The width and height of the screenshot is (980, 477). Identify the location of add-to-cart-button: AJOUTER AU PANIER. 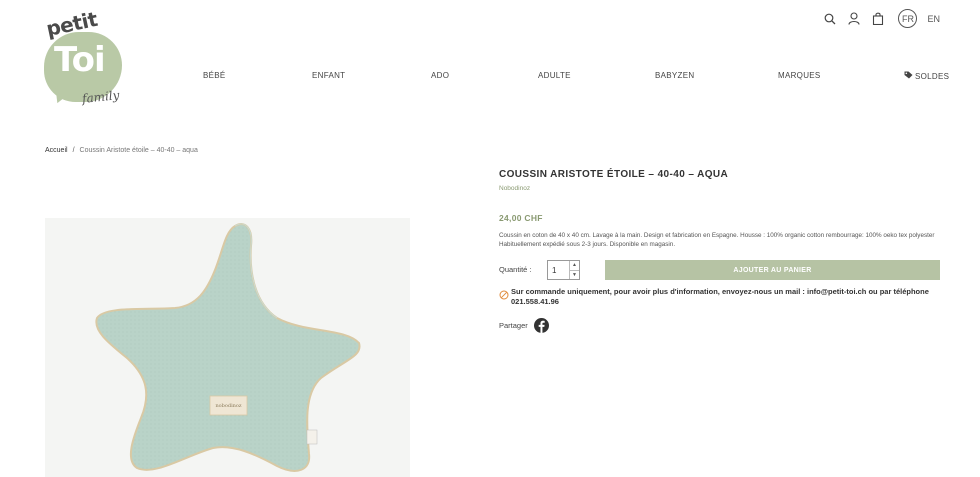
(772, 270).